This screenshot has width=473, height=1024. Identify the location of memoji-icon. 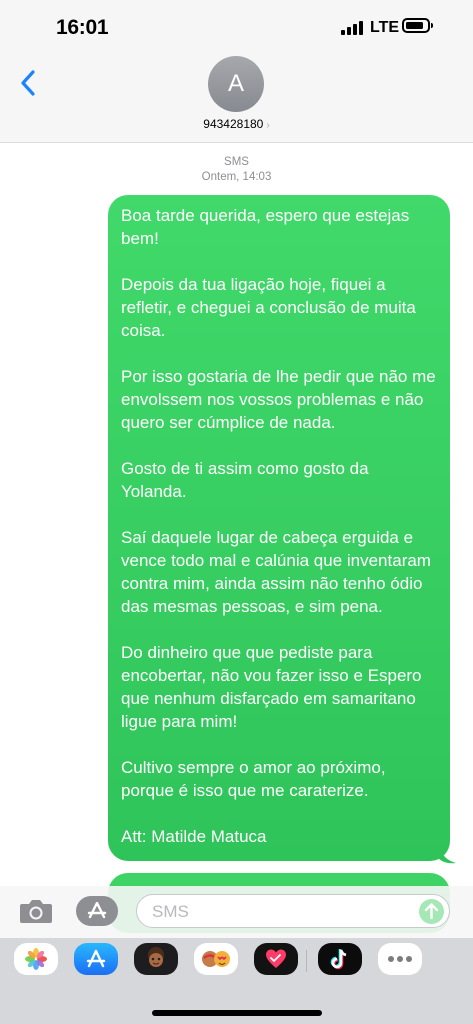
(156, 957).